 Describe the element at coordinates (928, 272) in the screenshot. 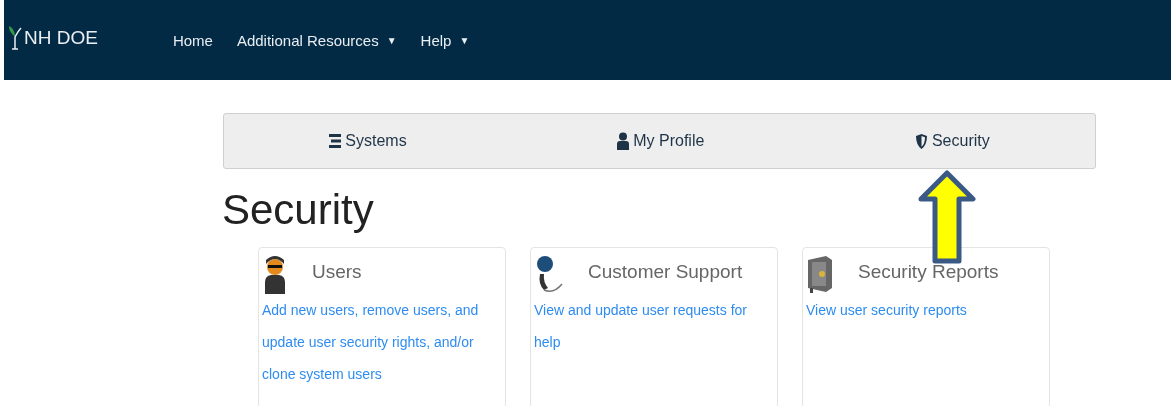

I see `card-title: Security Reports` at that location.